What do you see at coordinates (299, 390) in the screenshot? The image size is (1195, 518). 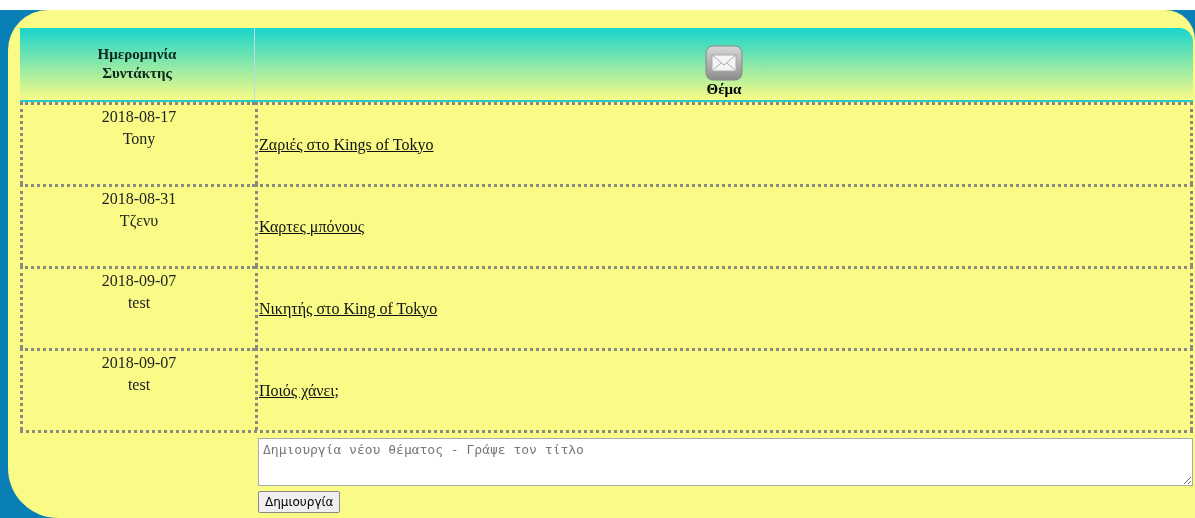 I see `topic-link: Ποιός χάνει;` at bounding box center [299, 390].